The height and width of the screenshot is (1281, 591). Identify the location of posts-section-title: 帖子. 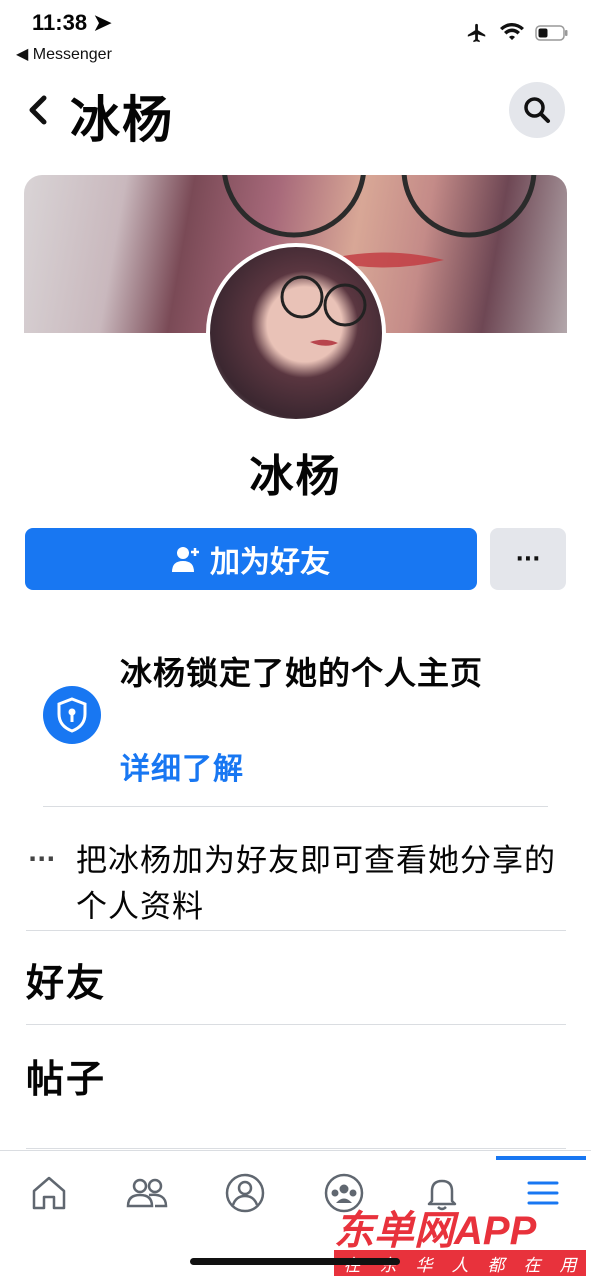
(66, 1075).